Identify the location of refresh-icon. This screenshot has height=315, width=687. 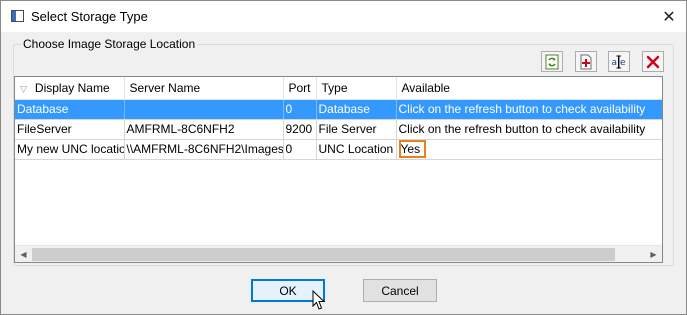
(552, 61).